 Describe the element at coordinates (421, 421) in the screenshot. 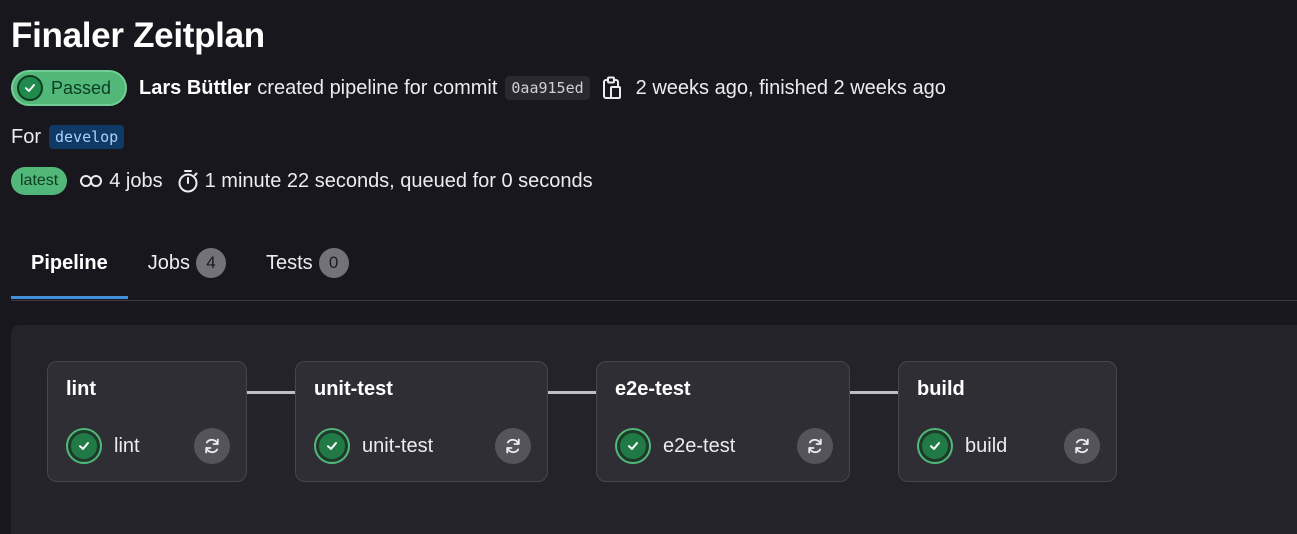

I see `stage-unit-test: unit-test unit-test` at that location.